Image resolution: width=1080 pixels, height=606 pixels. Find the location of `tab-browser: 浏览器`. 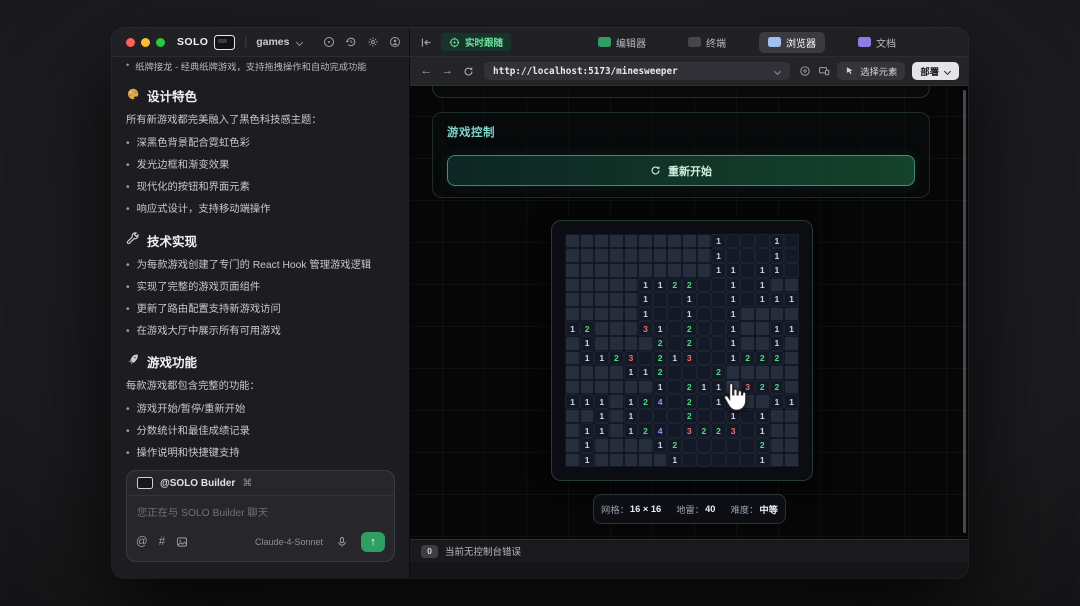

tab-browser: 浏览器 is located at coordinates (792, 42).